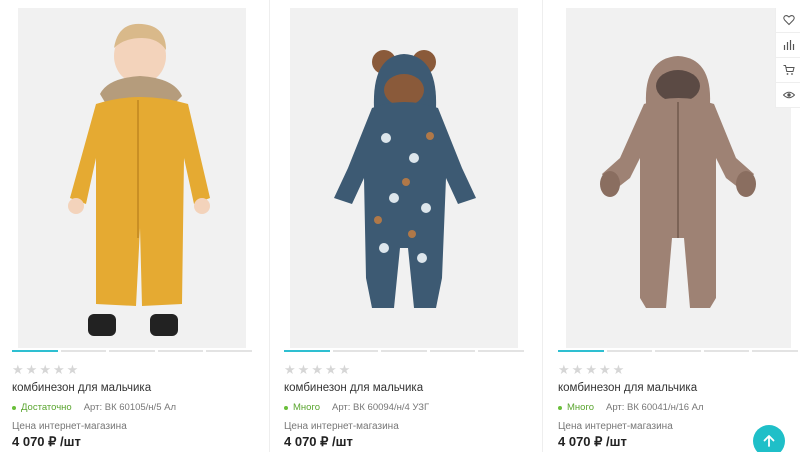  I want to click on product-meta: Достаточно Арт: ВК 60105/н/5 Ал, so click(94, 407).